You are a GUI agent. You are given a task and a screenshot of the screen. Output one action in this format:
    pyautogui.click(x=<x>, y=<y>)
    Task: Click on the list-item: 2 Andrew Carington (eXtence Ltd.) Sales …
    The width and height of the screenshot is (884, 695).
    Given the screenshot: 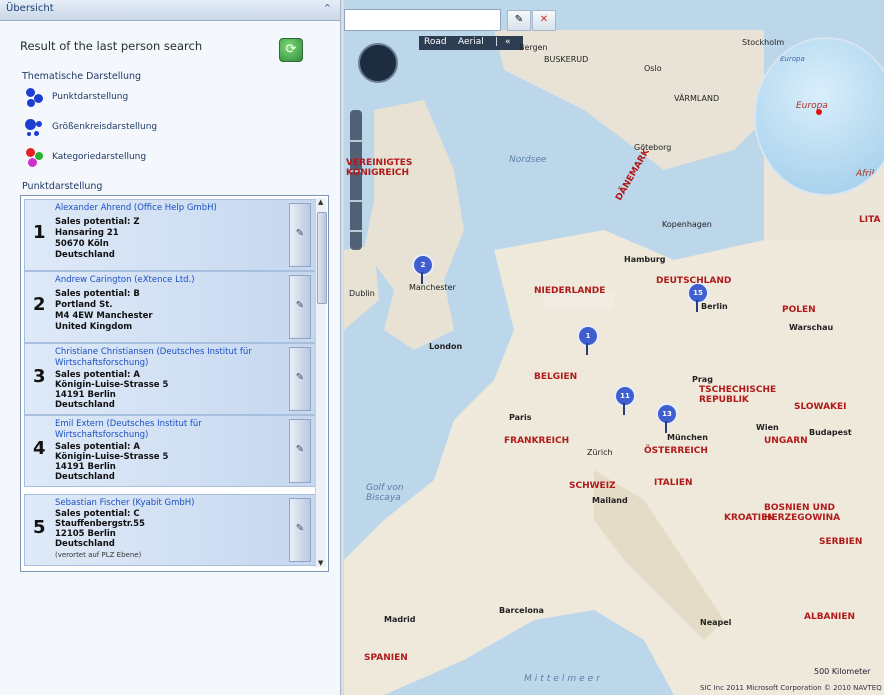 What is the action you would take?
    pyautogui.click(x=171, y=307)
    